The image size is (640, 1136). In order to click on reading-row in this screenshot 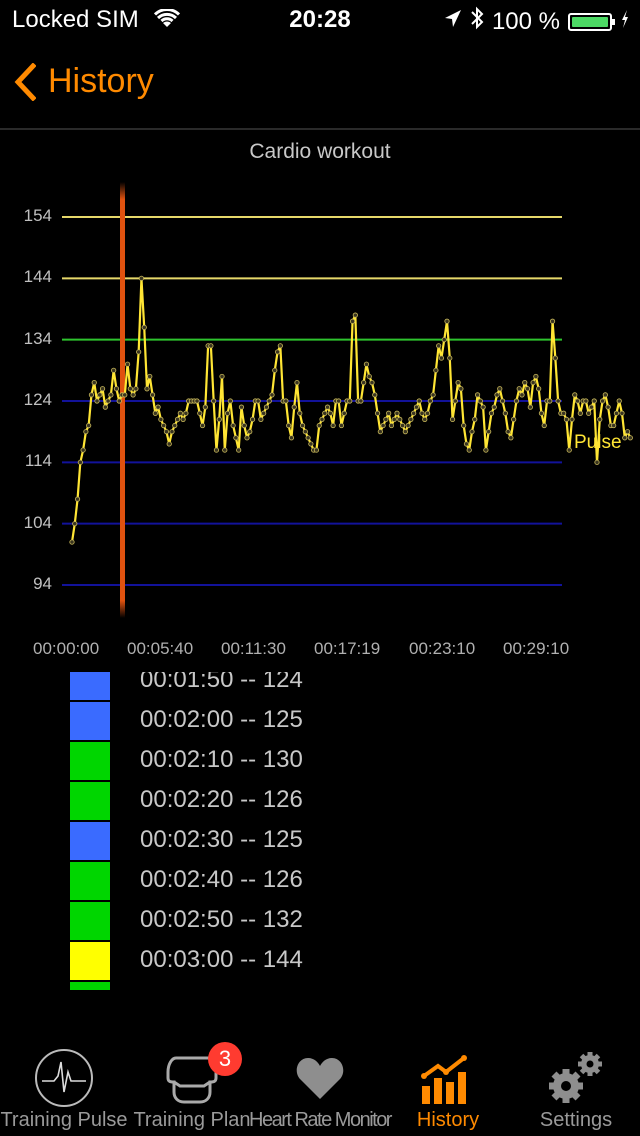, I will do `click(320, 992)`.